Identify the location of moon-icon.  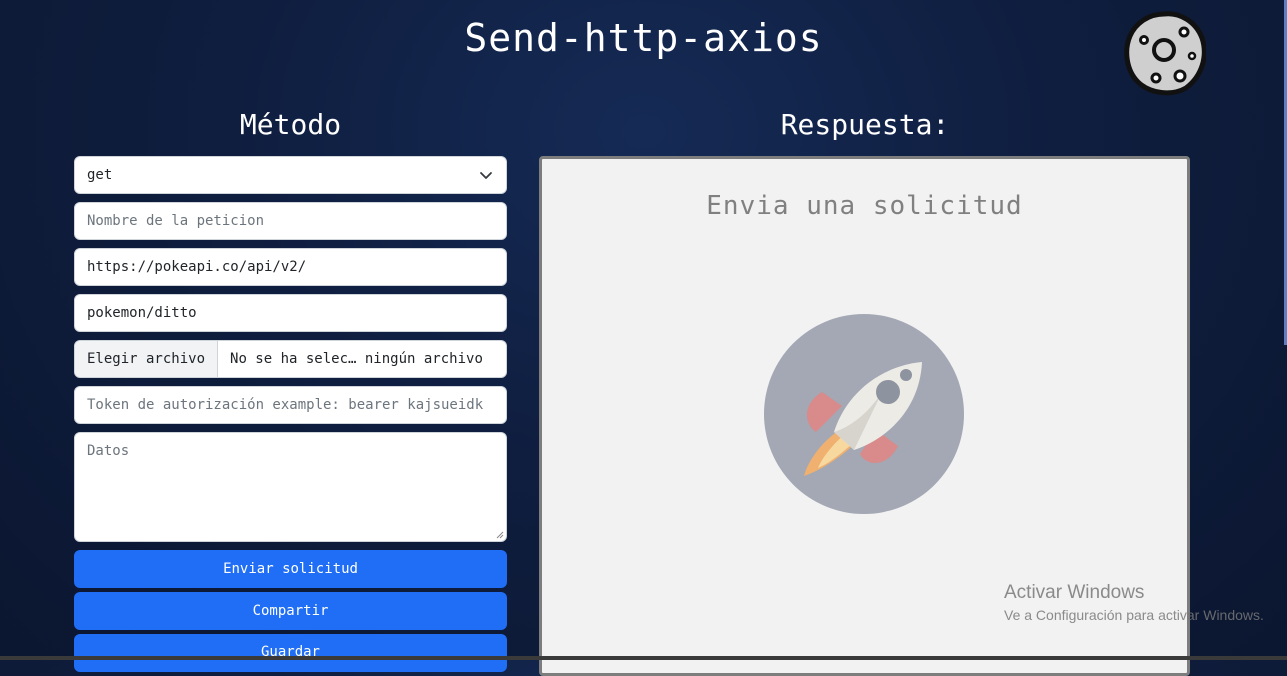
(1165, 53).